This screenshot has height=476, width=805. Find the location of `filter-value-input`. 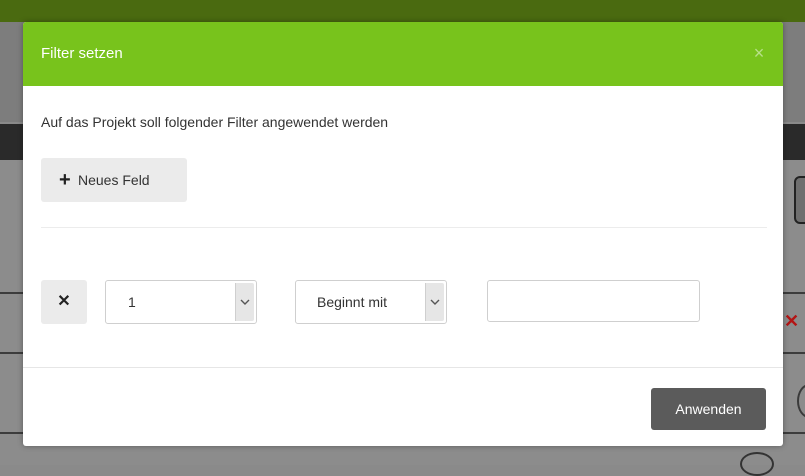

filter-value-input is located at coordinates (593, 301).